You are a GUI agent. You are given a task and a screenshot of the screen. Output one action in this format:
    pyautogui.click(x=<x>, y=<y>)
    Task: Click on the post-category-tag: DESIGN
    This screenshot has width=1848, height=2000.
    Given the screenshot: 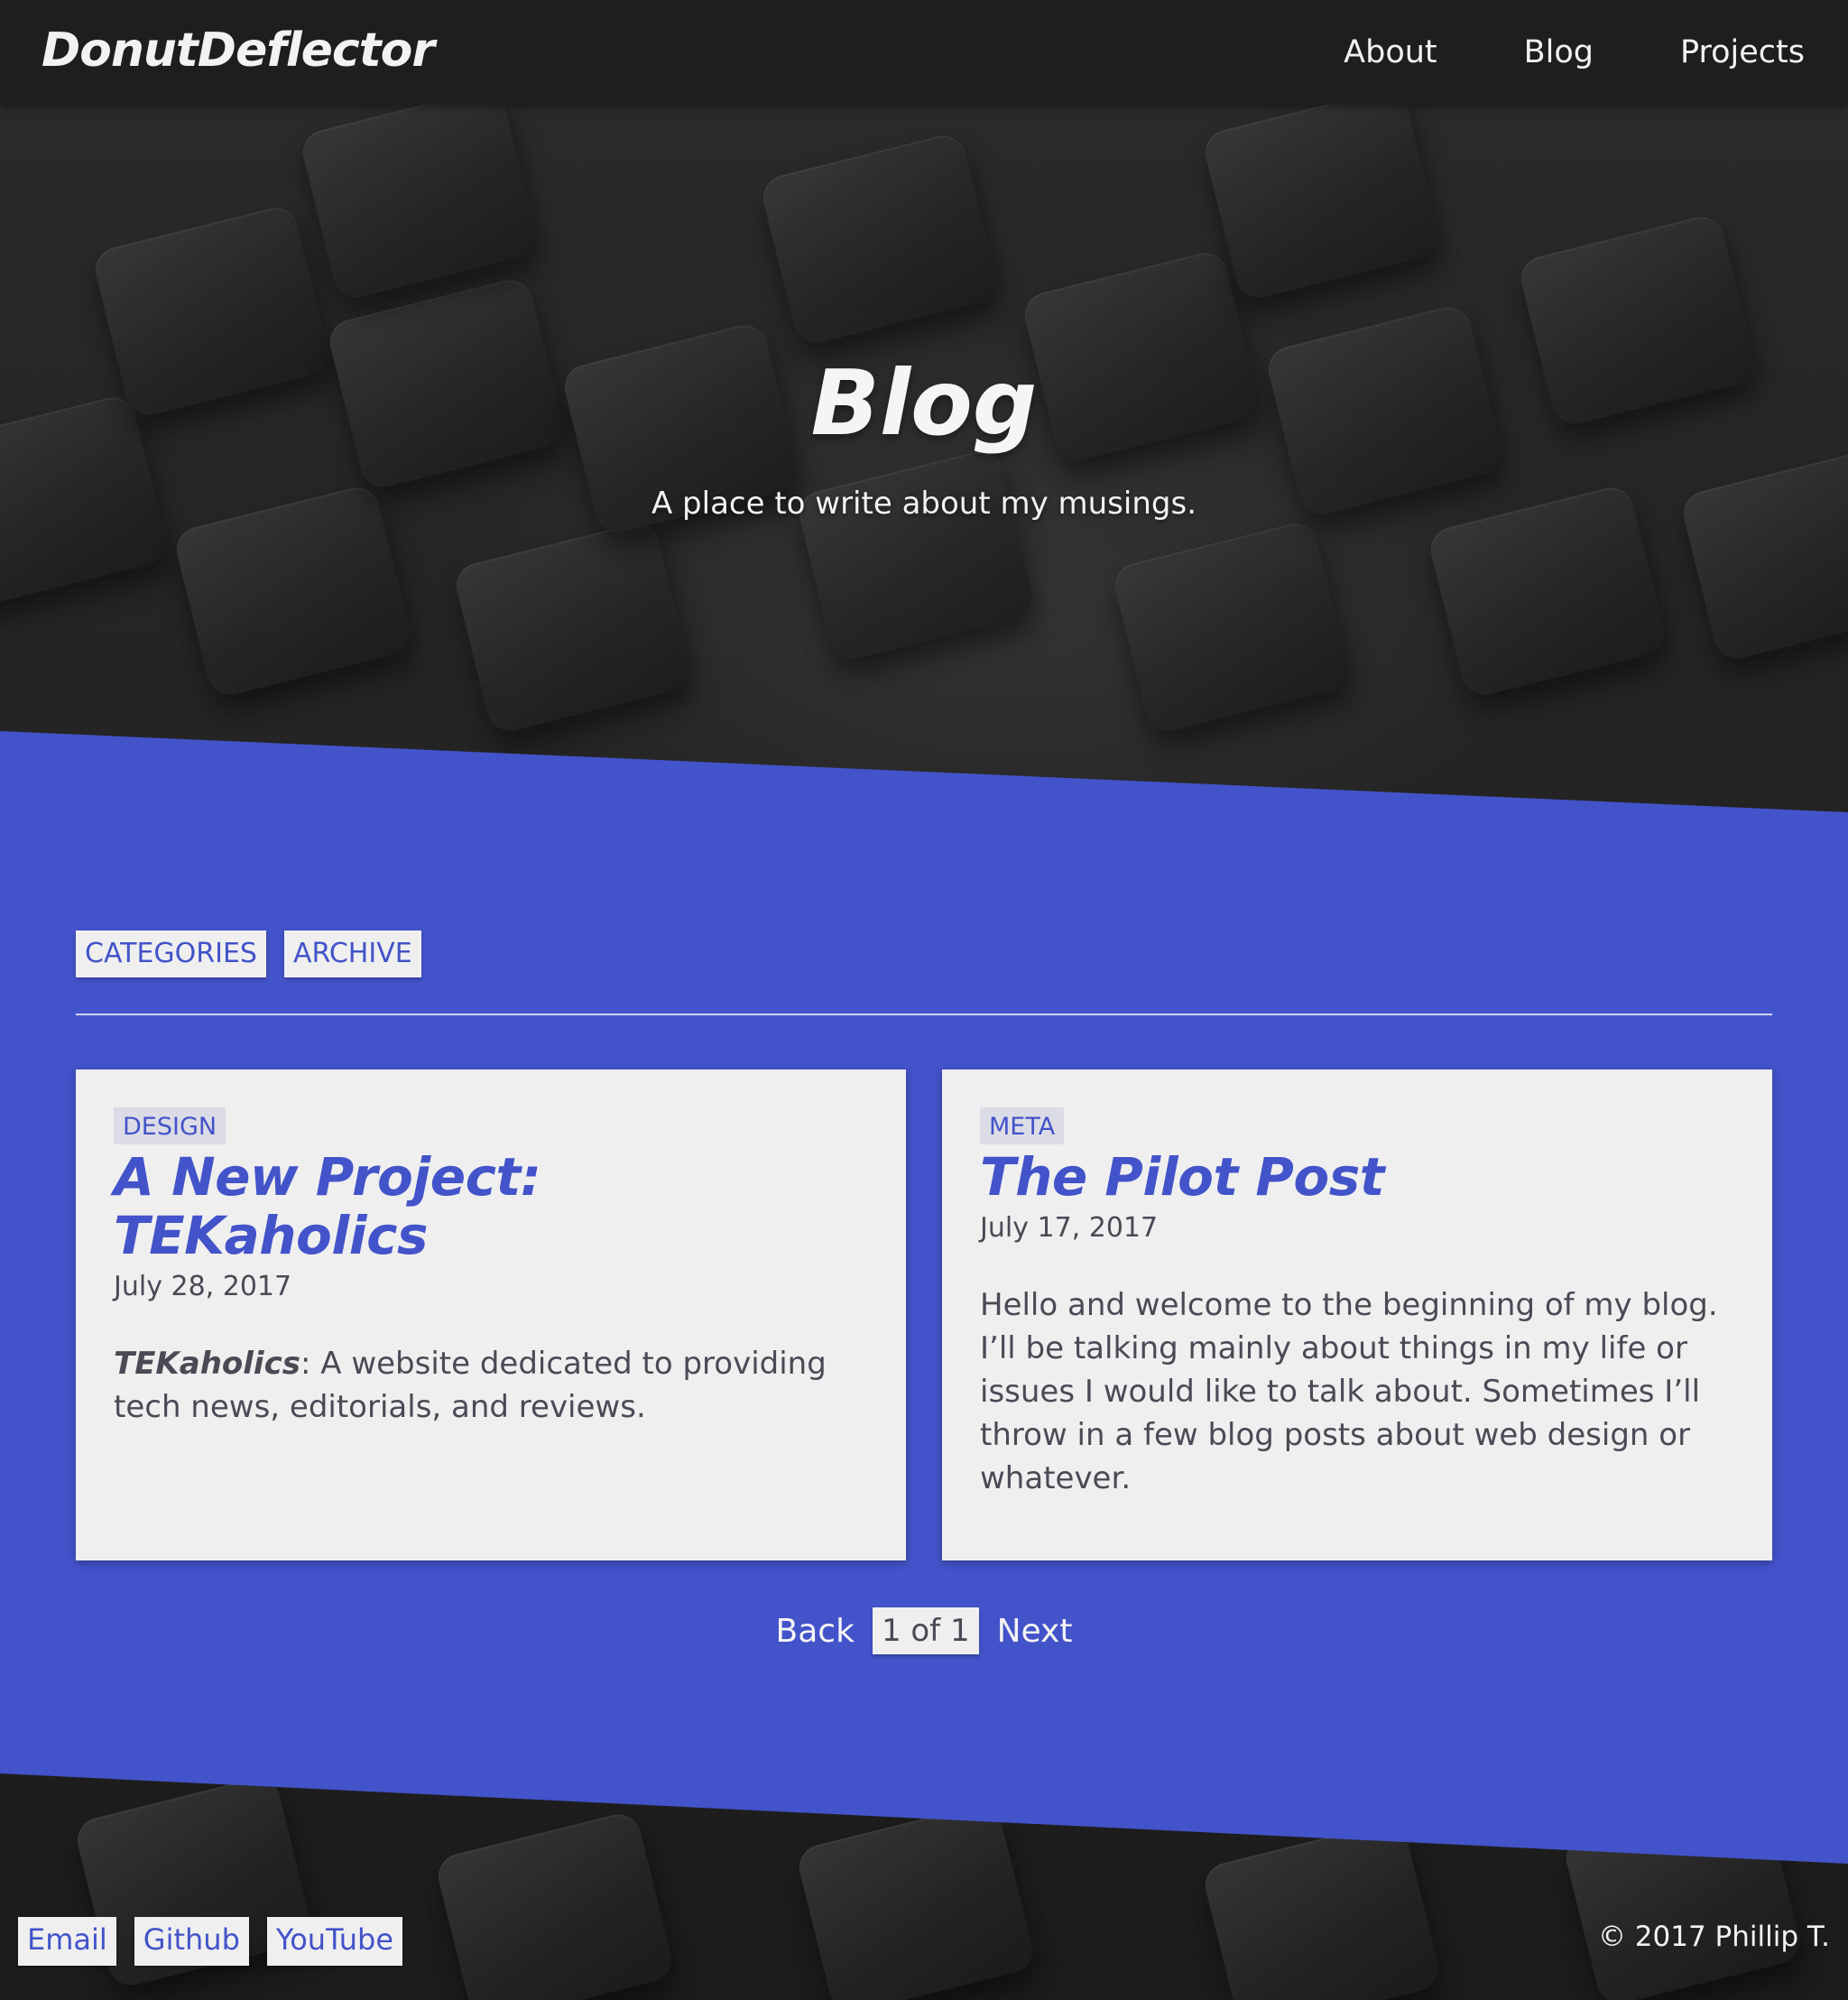 What is the action you would take?
    pyautogui.click(x=170, y=1125)
    